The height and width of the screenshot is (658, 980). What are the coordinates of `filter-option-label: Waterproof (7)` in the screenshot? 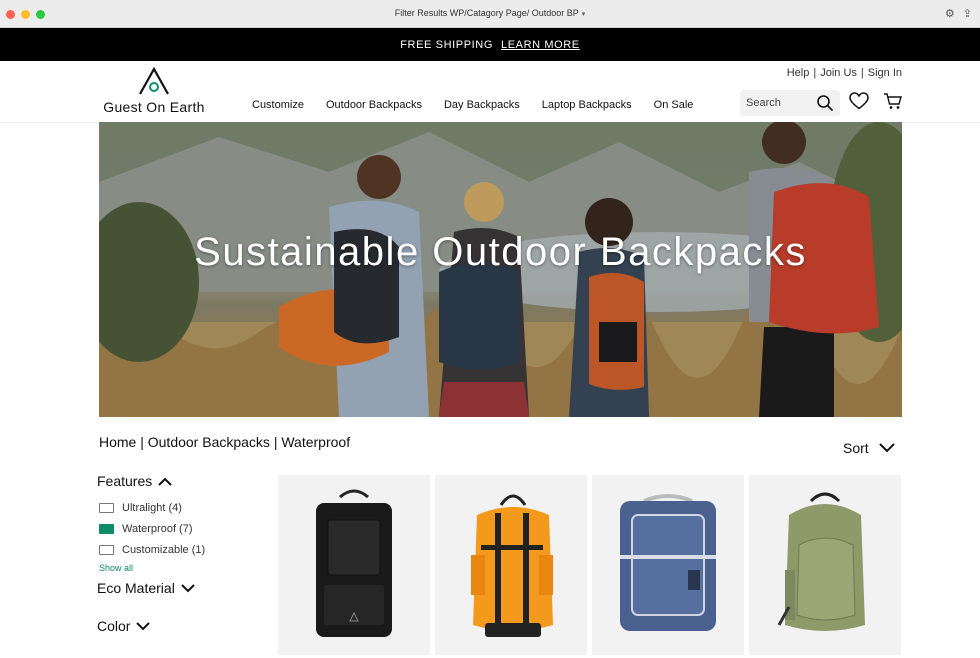 It's located at (157, 528).